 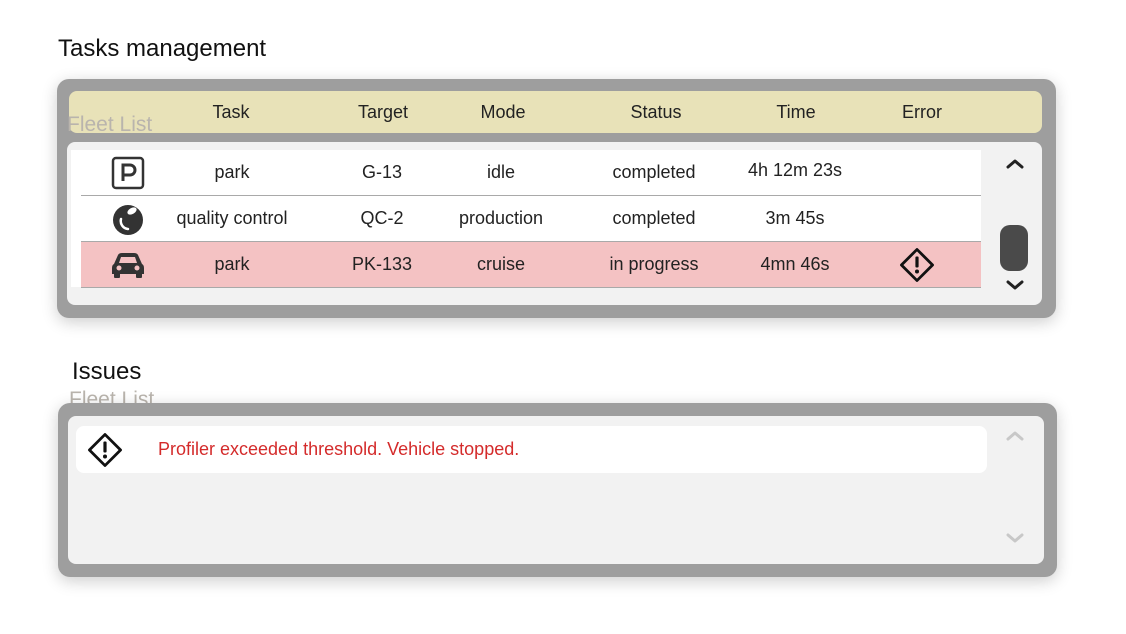 I want to click on table-row: park G-13 idle completed 4h 12m 23s, so click(x=531, y=173).